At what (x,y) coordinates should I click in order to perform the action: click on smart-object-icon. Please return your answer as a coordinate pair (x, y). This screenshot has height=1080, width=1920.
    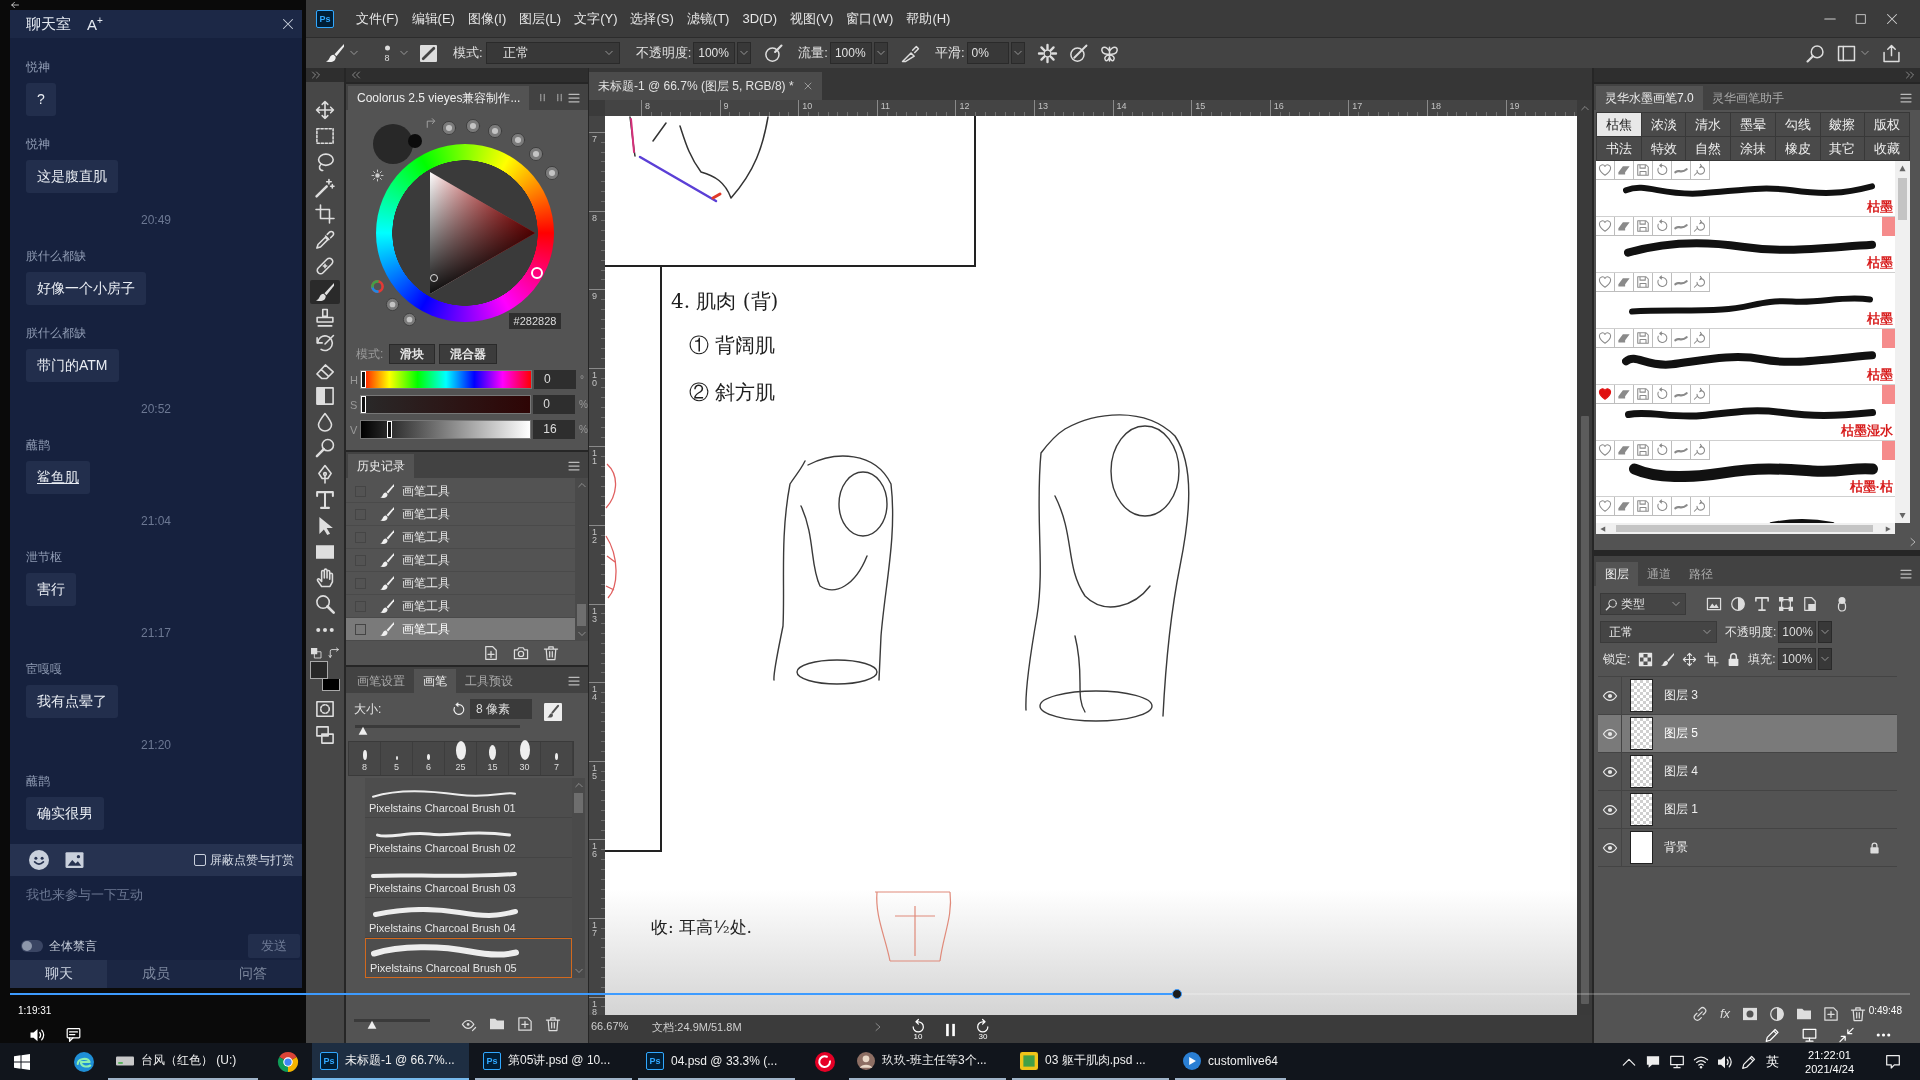
    Looking at the image, I should click on (1810, 604).